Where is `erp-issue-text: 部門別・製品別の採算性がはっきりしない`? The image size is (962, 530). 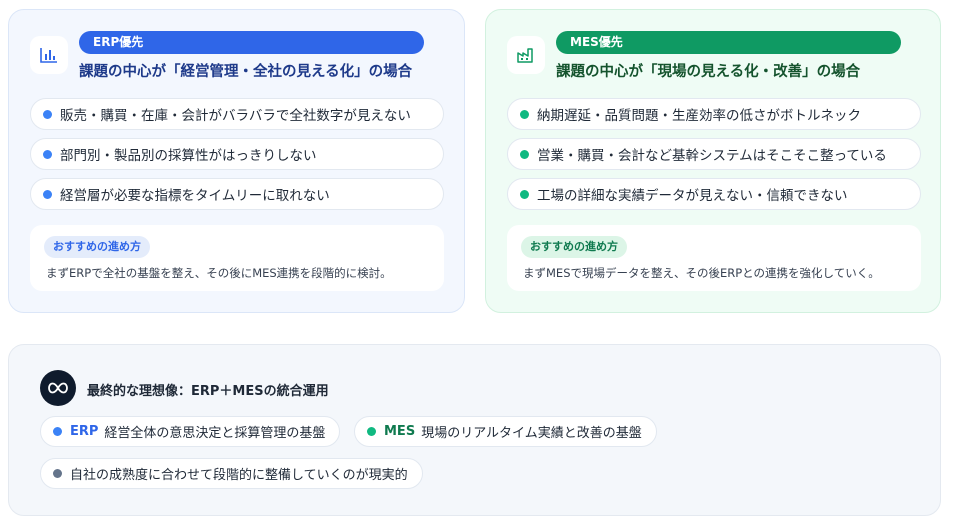
erp-issue-text: 部門別・製品別の採算性がはっきりしない is located at coordinates (188, 156).